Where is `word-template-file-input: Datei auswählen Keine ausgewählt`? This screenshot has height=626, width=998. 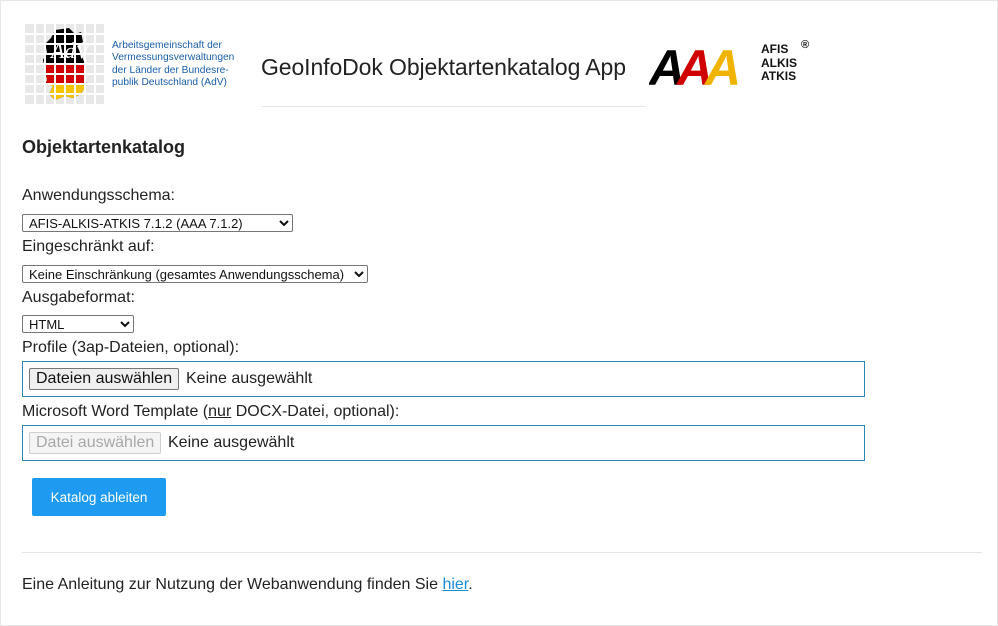 word-template-file-input: Datei auswählen Keine ausgewählt is located at coordinates (443, 443).